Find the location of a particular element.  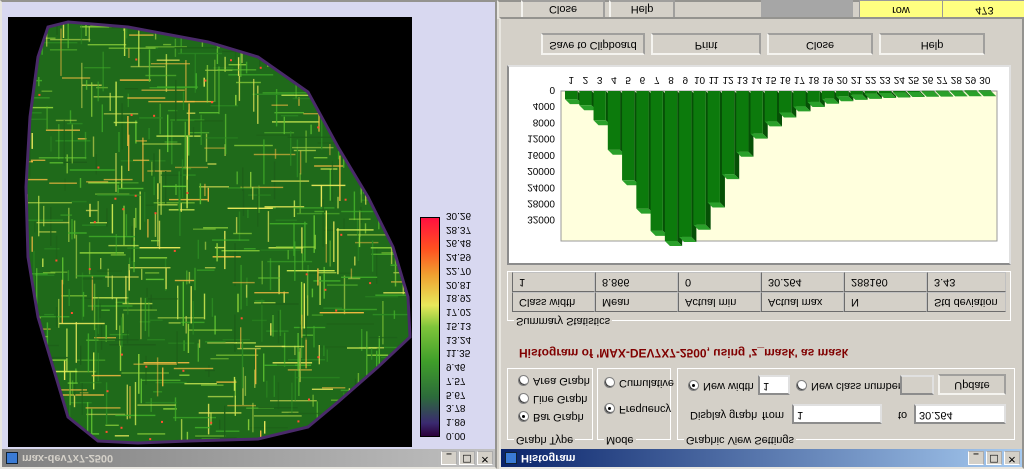

legend-label: 22.70 is located at coordinates (459, 270).